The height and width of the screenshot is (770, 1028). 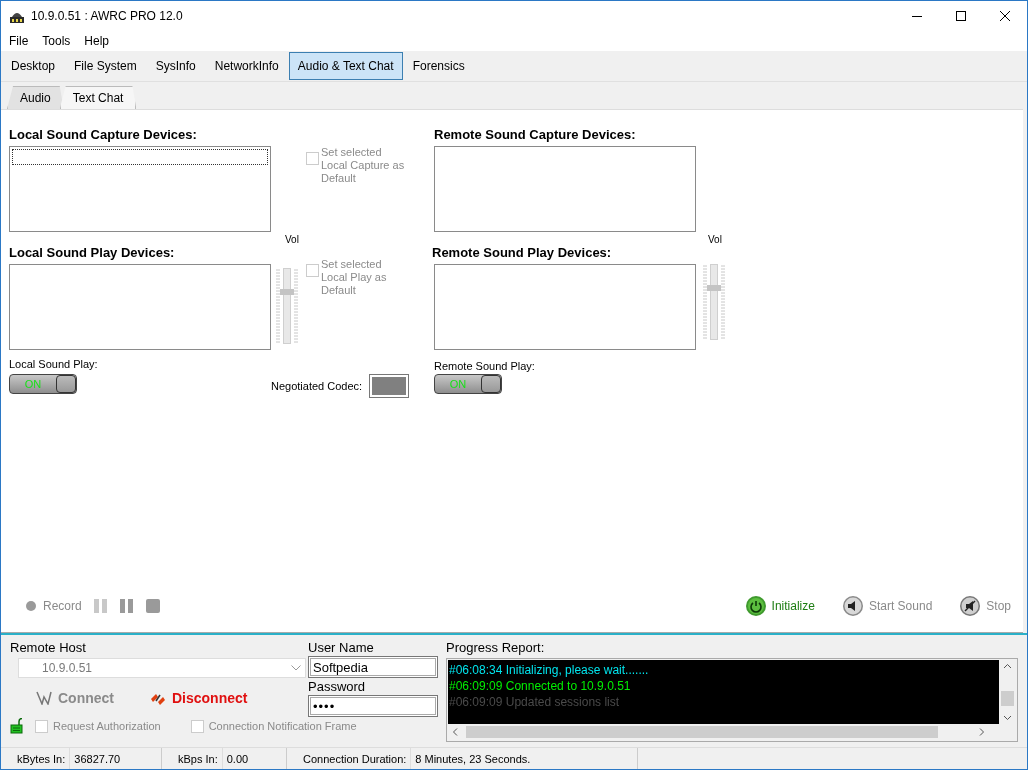 I want to click on tab: Audio, so click(x=35, y=97).